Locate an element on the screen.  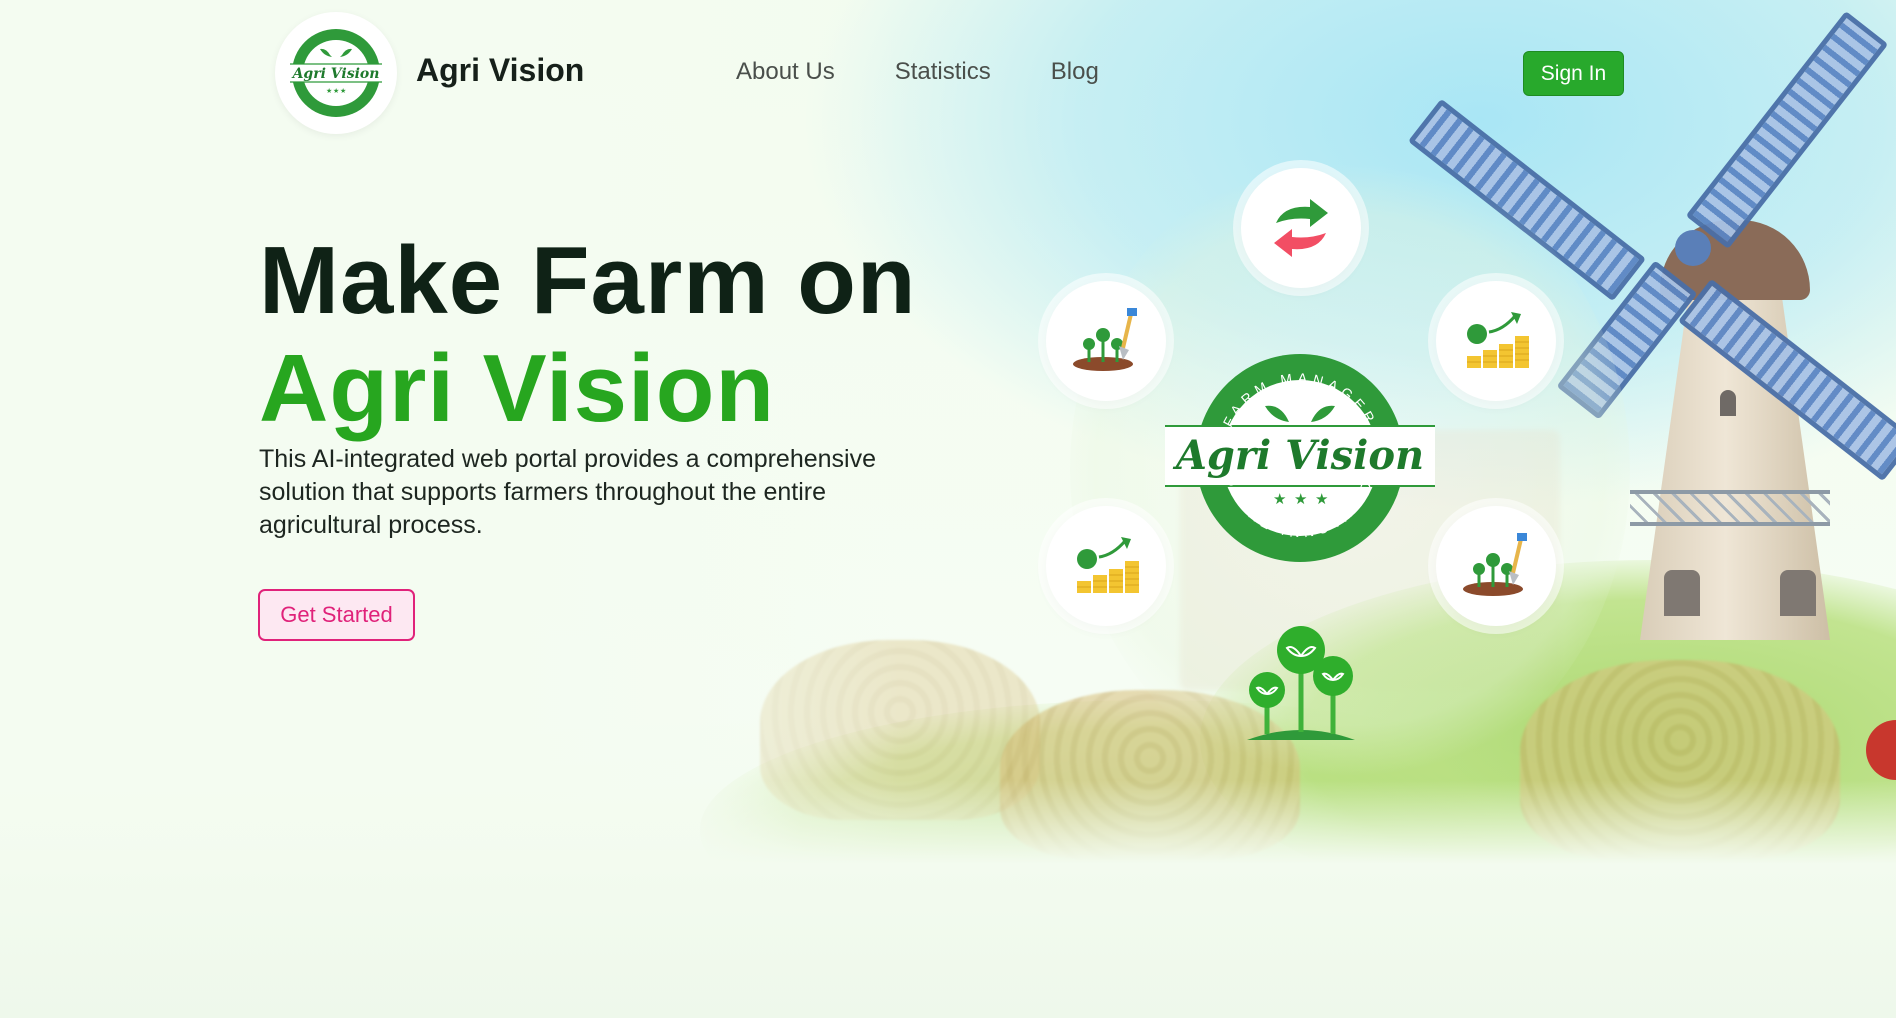
nav-item-blog: Blog is located at coordinates (1075, 72).